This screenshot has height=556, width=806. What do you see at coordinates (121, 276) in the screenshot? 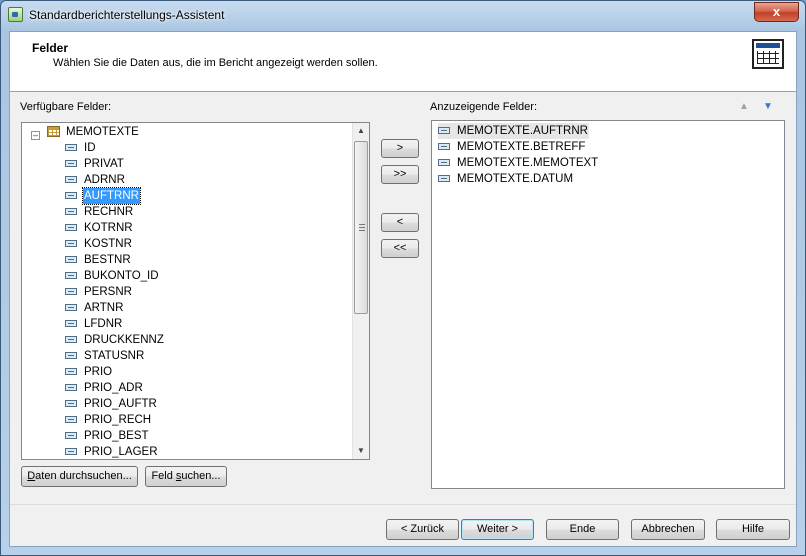
I see `field-name: BUKONTO_ID` at bounding box center [121, 276].